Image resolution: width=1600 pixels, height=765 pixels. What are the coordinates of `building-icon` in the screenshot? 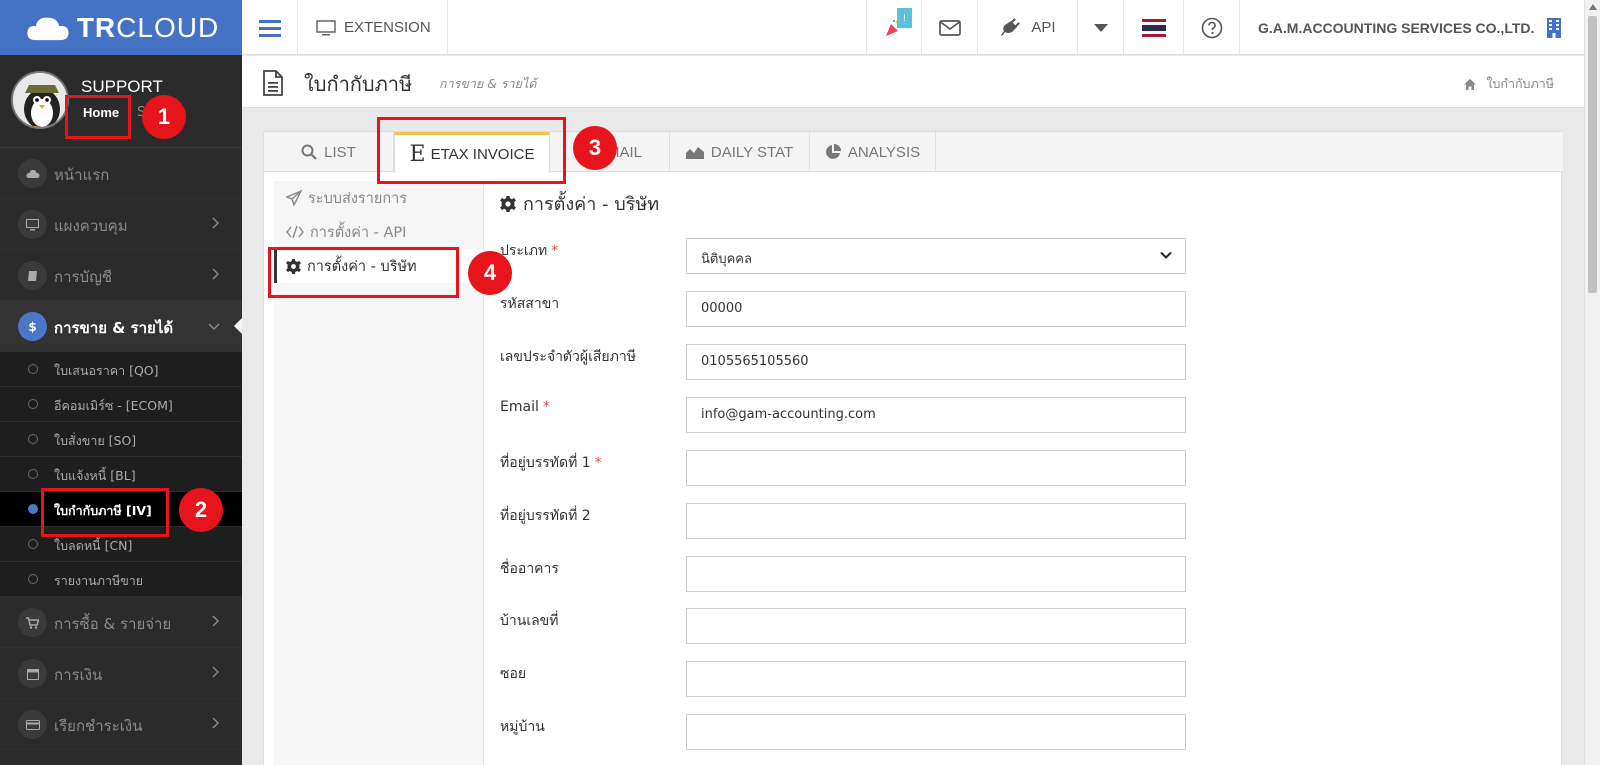 It's located at (1554, 27).